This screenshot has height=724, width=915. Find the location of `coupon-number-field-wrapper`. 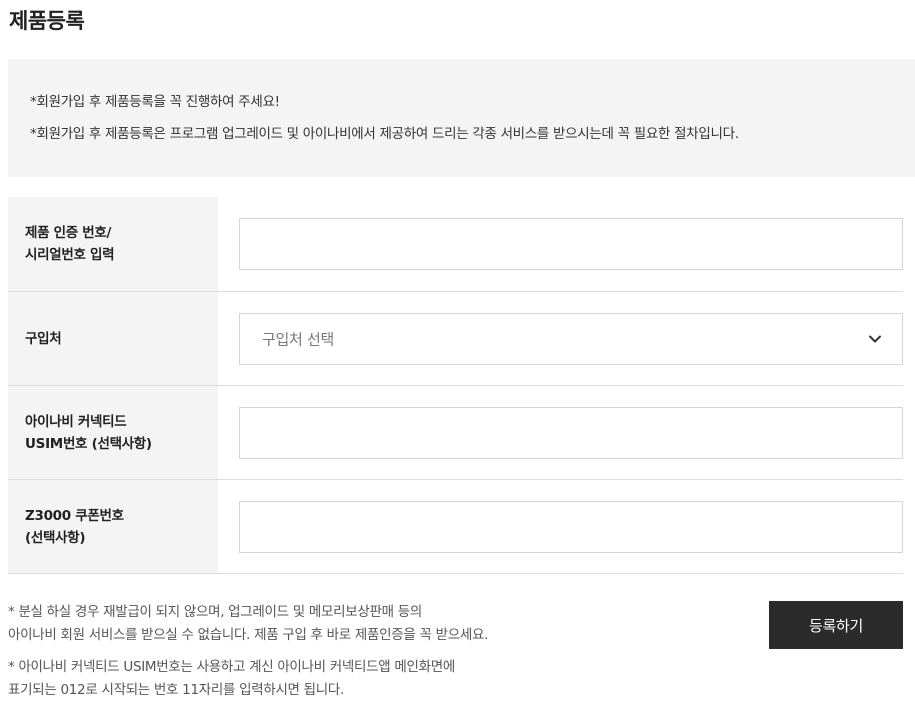

coupon-number-field-wrapper is located at coordinates (571, 527).